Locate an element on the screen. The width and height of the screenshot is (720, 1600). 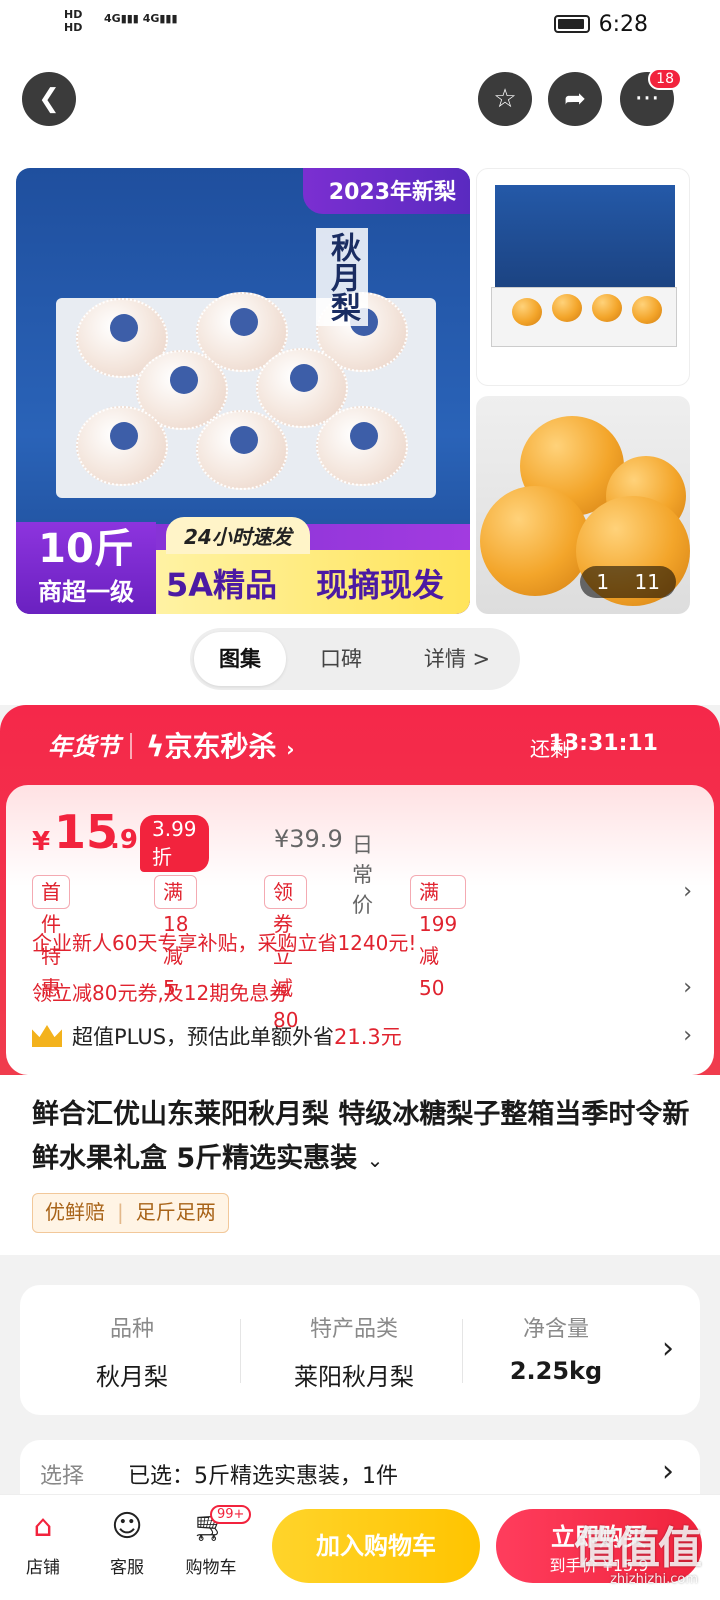
countdown-timer: 13:31:11 is located at coordinates (603, 743).